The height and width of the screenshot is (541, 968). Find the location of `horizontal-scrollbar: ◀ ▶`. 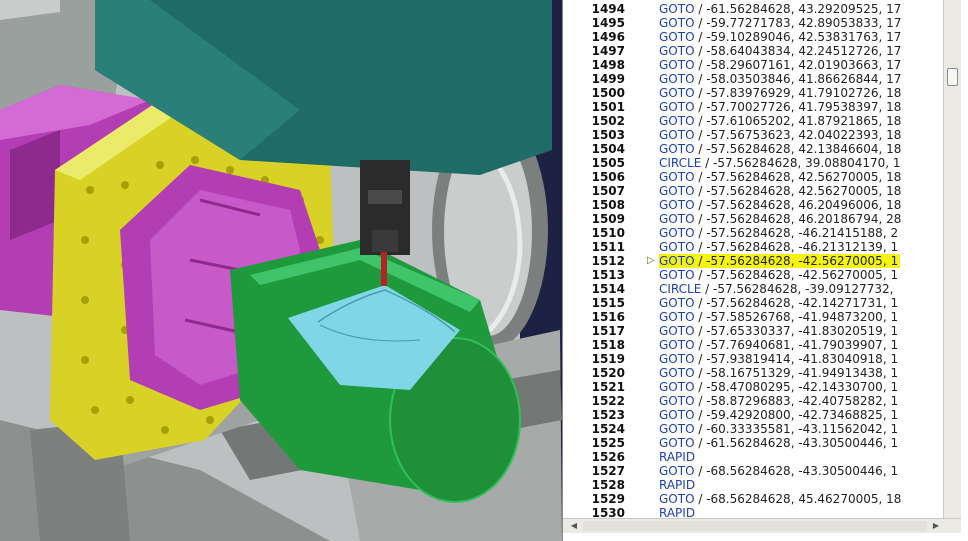

horizontal-scrollbar: ◀ ▶ is located at coordinates (762, 525).